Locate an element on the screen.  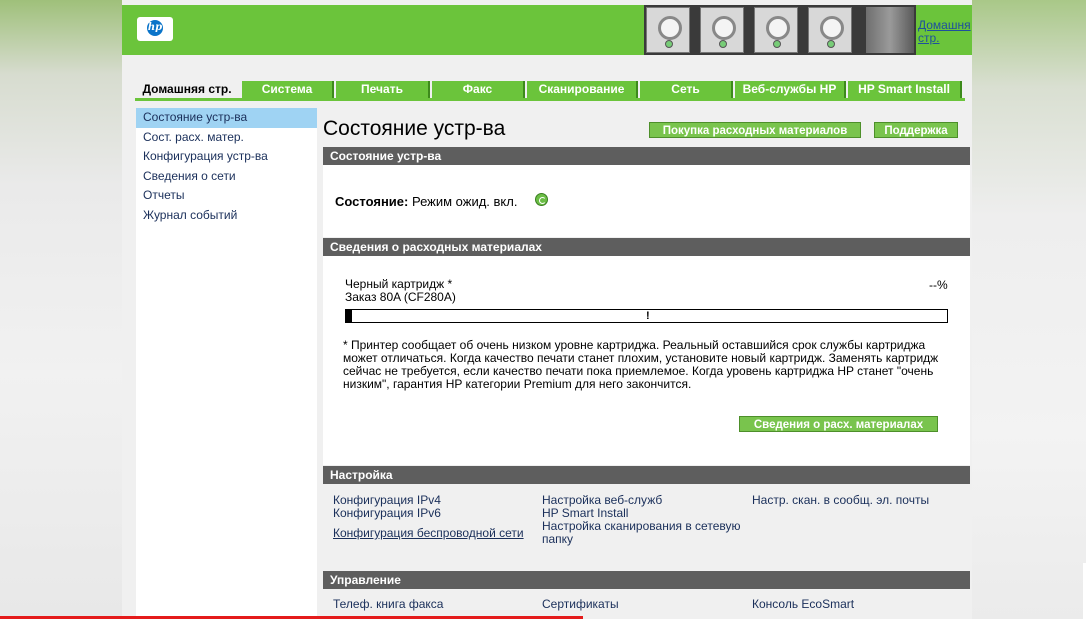
cartridge-order: Заказ 80A (CF280A) is located at coordinates (400, 297).